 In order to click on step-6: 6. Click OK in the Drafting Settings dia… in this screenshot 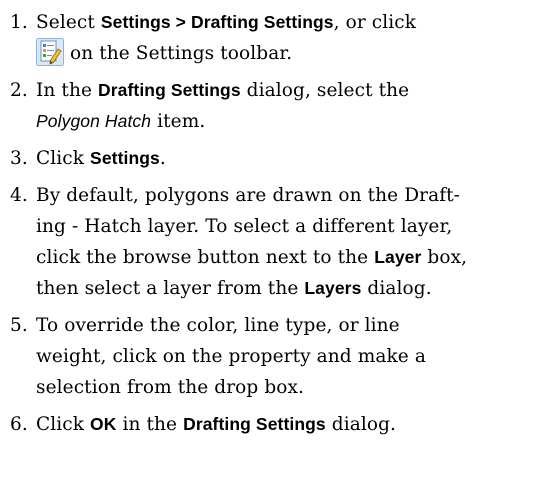, I will do `click(271, 424)`.